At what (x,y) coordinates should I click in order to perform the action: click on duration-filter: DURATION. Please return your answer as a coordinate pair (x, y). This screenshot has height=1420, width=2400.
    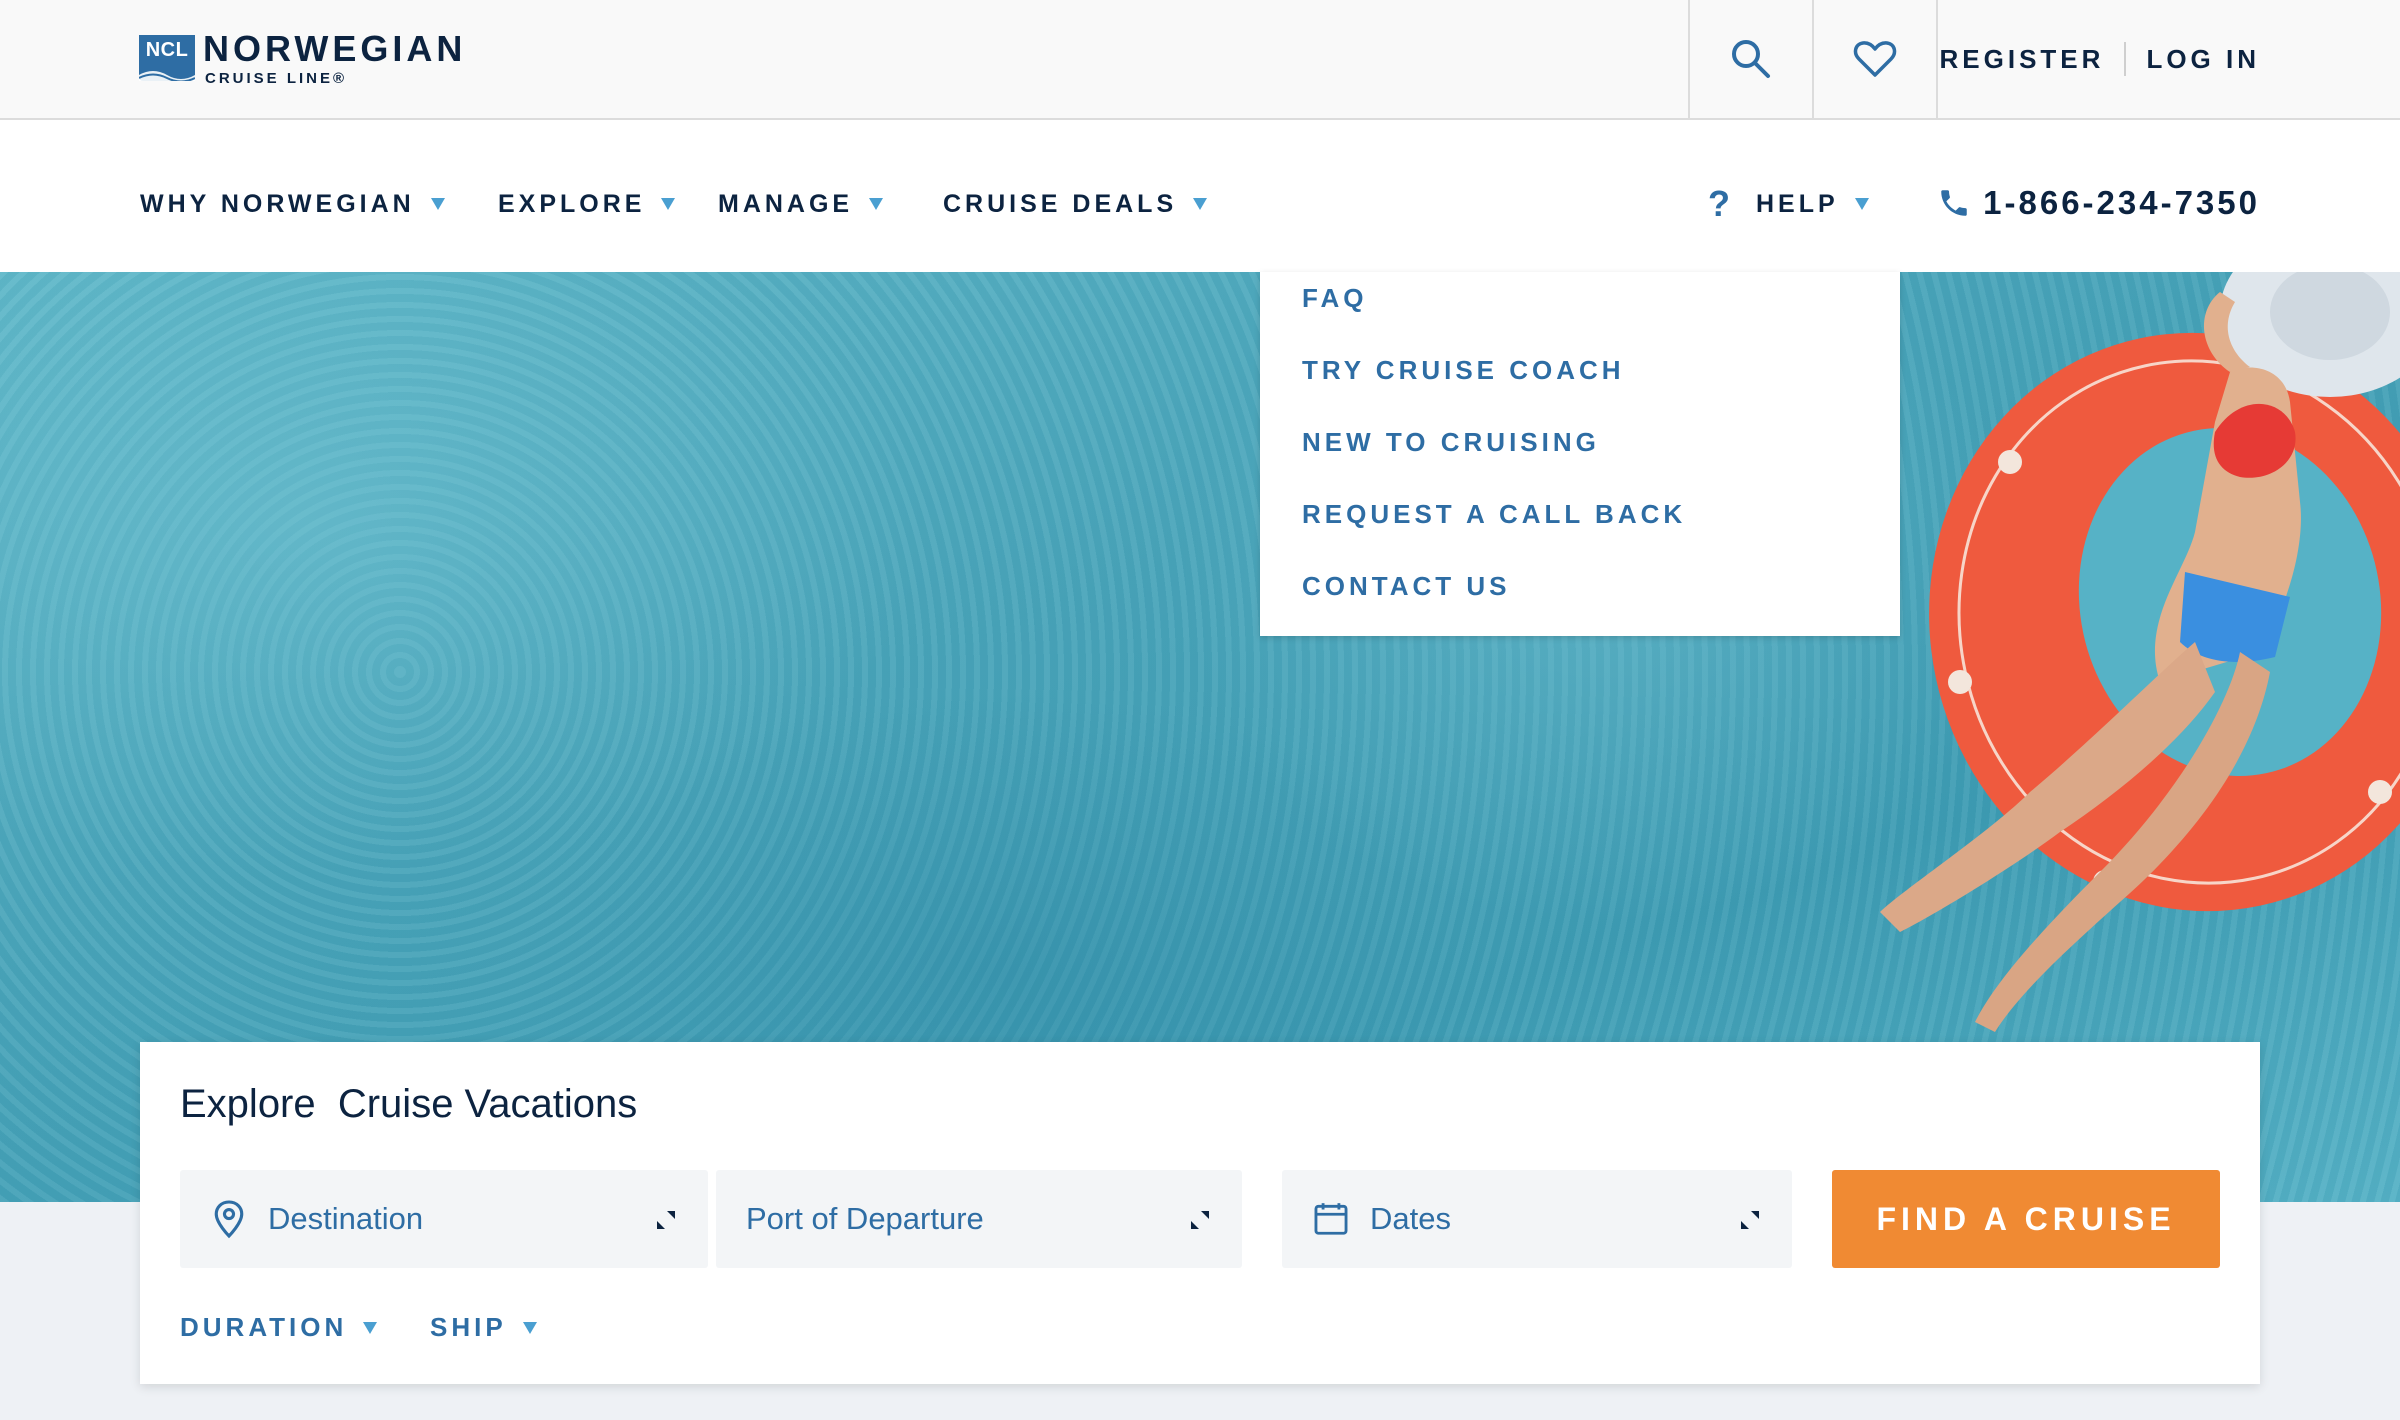
    Looking at the image, I should click on (279, 1327).